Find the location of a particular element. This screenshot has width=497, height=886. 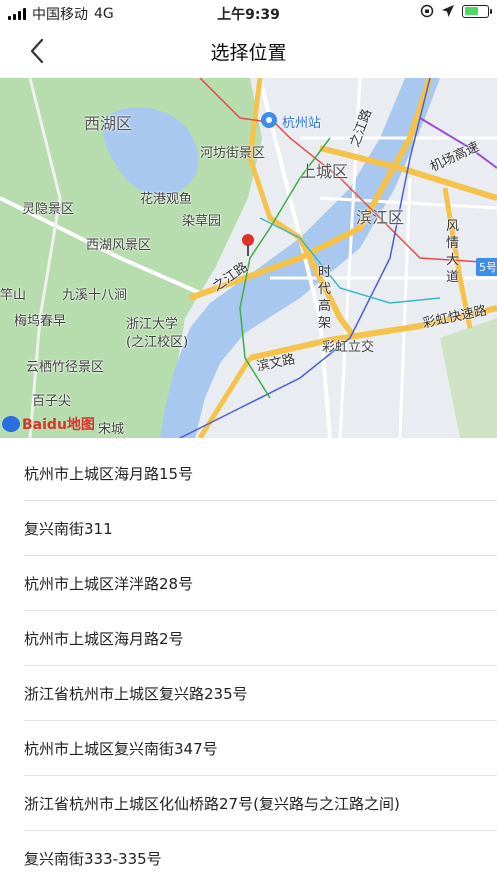

address-label: 复兴南街311 is located at coordinates (68, 528).